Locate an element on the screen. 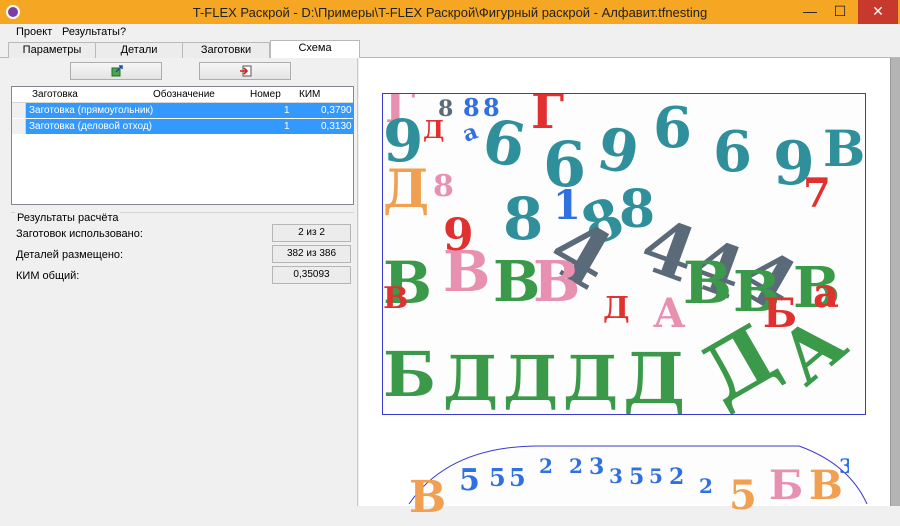 This screenshot has width=900, height=526. remove-button is located at coordinates (245, 71).